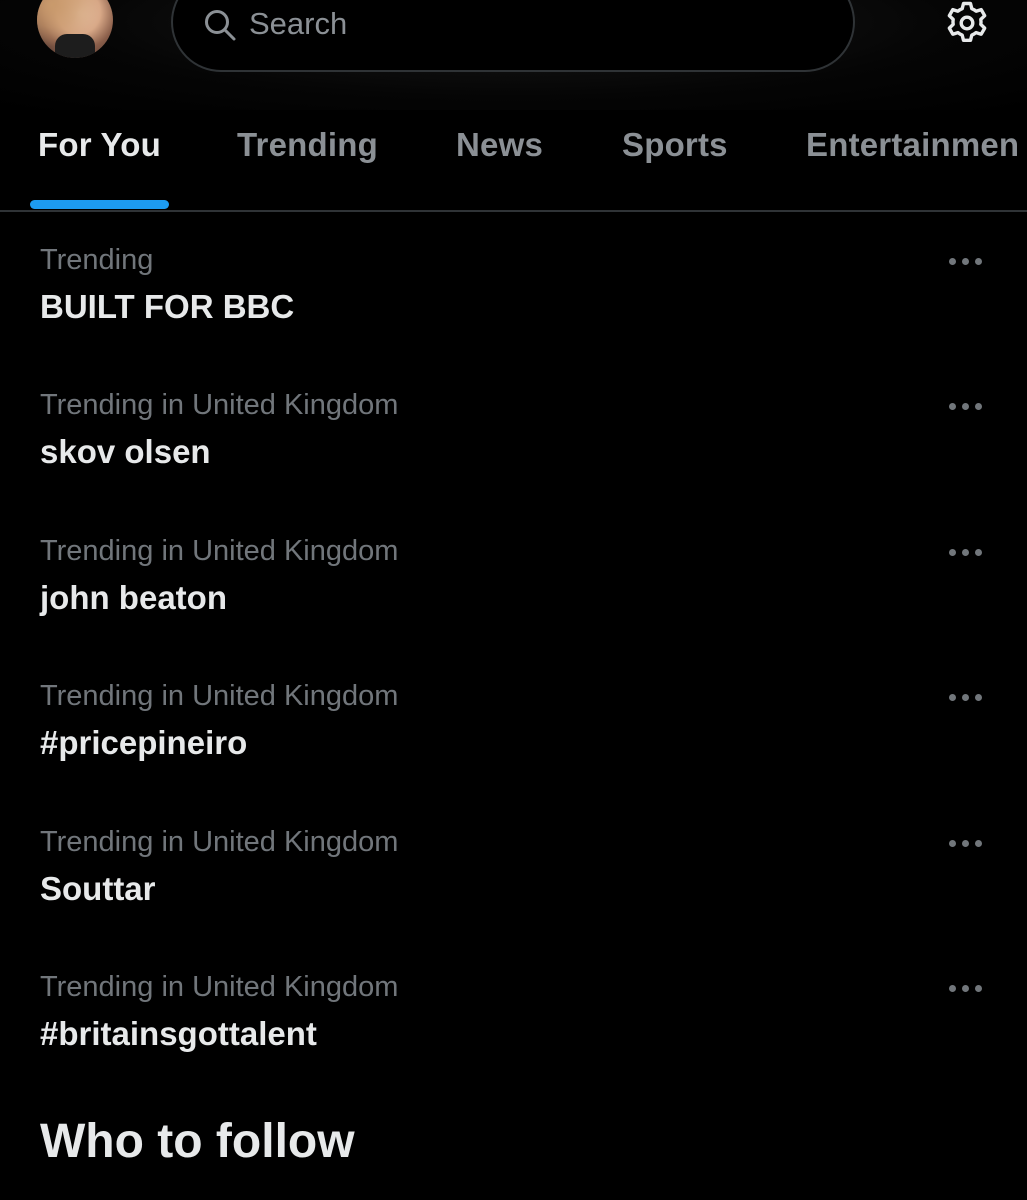 Image resolution: width=1027 pixels, height=1200 pixels. Describe the element at coordinates (513, 753) in the screenshot. I see `trend-item: Trending in United Kingdom #pricepineiro` at that location.